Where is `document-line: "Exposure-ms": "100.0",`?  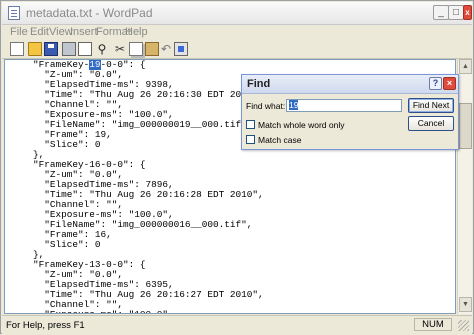
document-line: "Exposure-ms": "100.0", is located at coordinates (148, 312).